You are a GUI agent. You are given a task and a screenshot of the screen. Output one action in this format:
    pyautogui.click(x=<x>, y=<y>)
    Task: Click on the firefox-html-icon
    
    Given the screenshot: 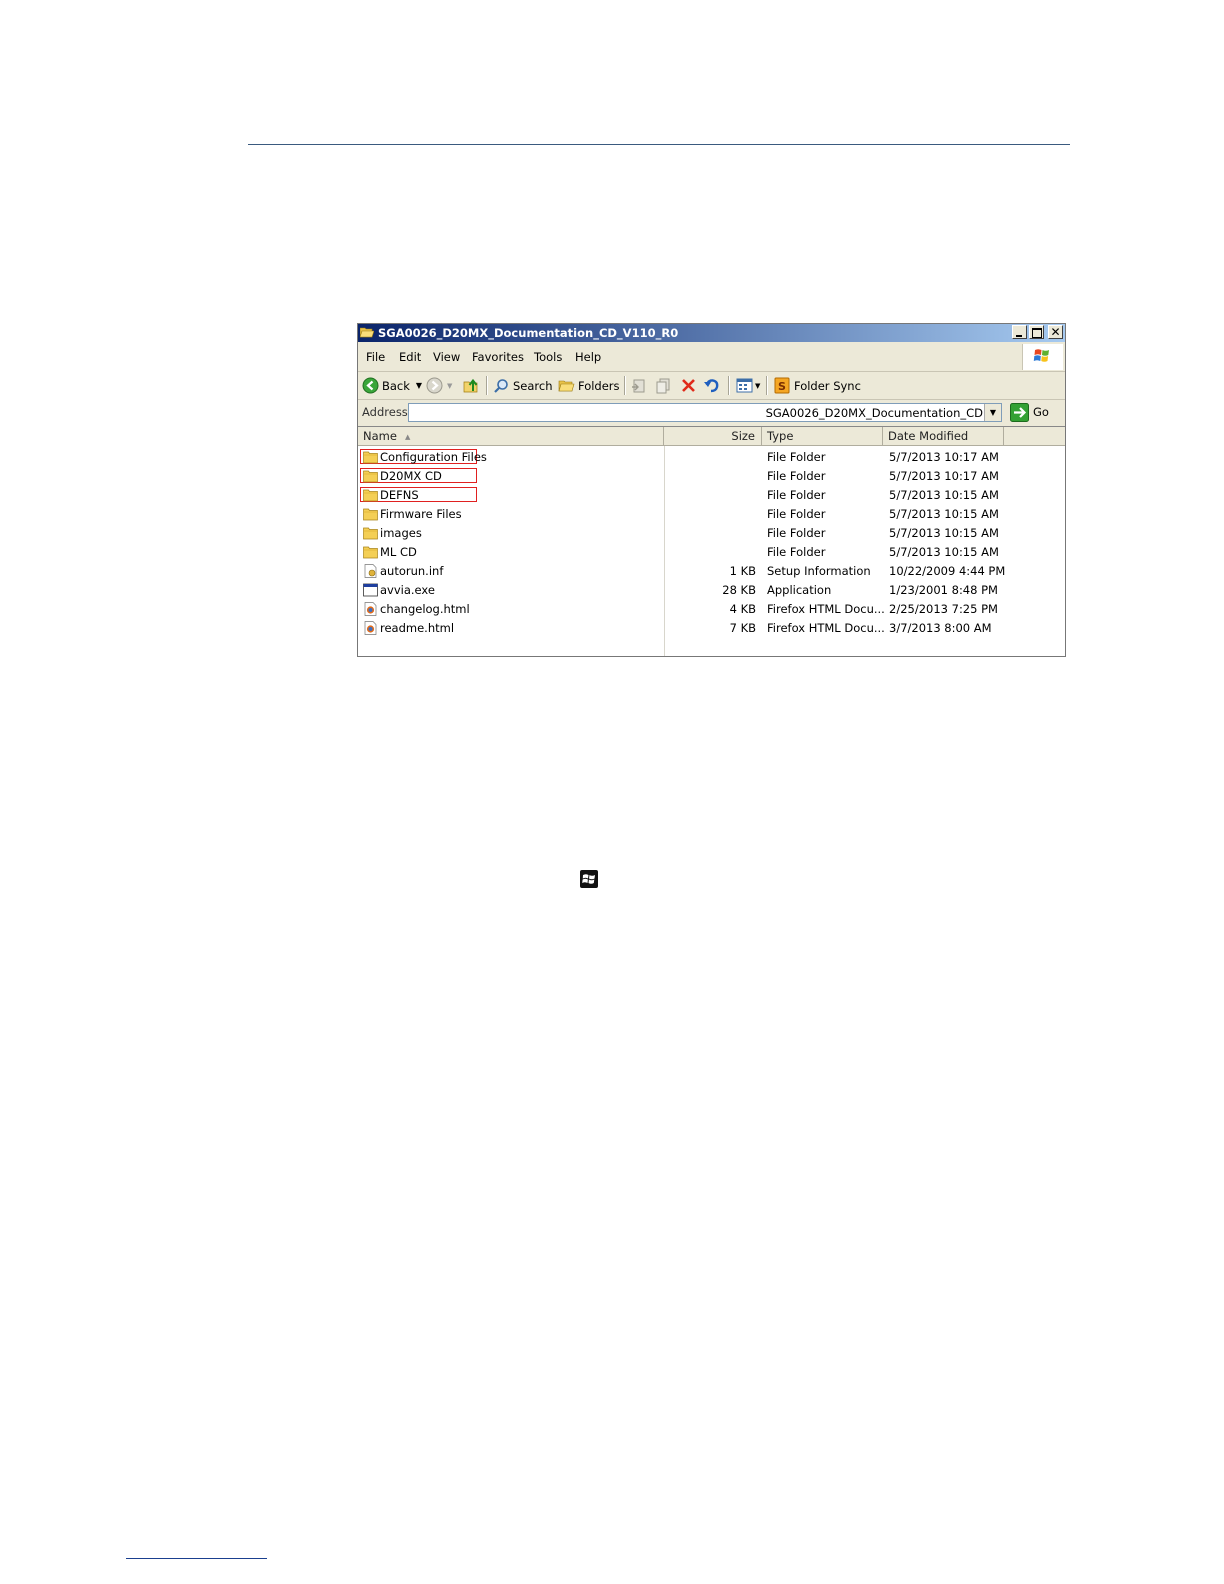 What is the action you would take?
    pyautogui.click(x=370, y=628)
    